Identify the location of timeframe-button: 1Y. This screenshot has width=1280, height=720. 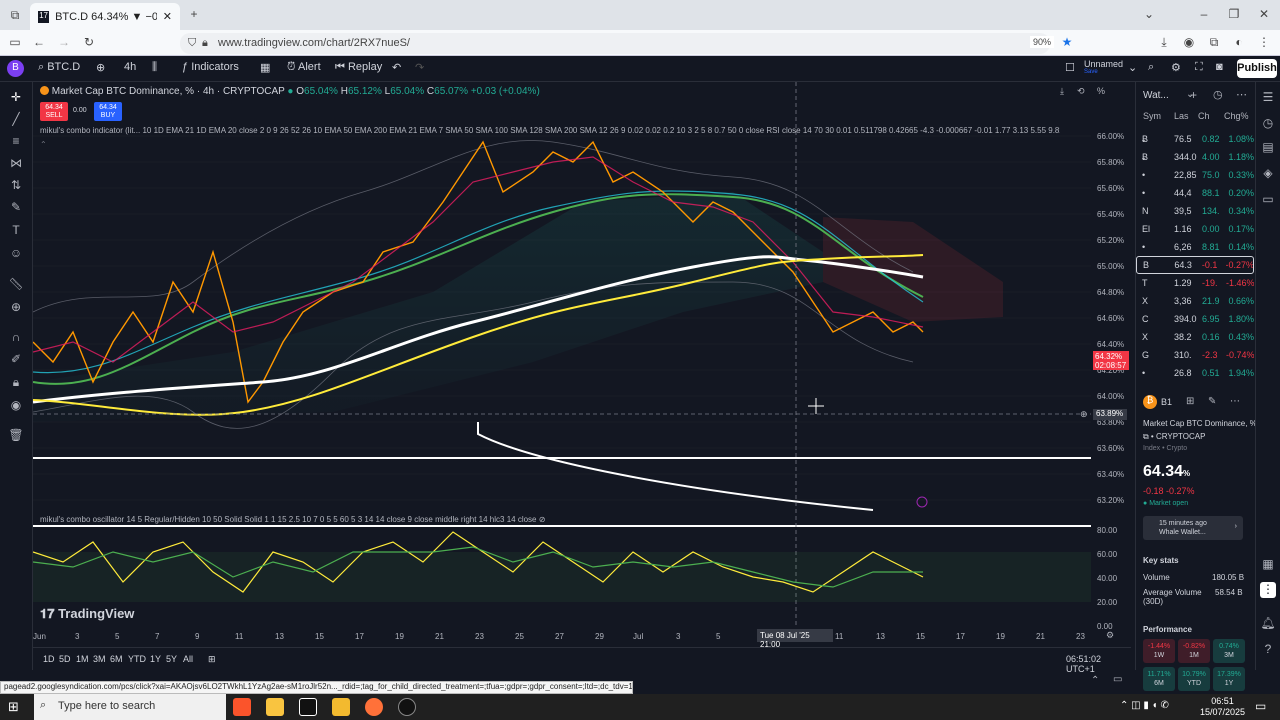
(155, 659).